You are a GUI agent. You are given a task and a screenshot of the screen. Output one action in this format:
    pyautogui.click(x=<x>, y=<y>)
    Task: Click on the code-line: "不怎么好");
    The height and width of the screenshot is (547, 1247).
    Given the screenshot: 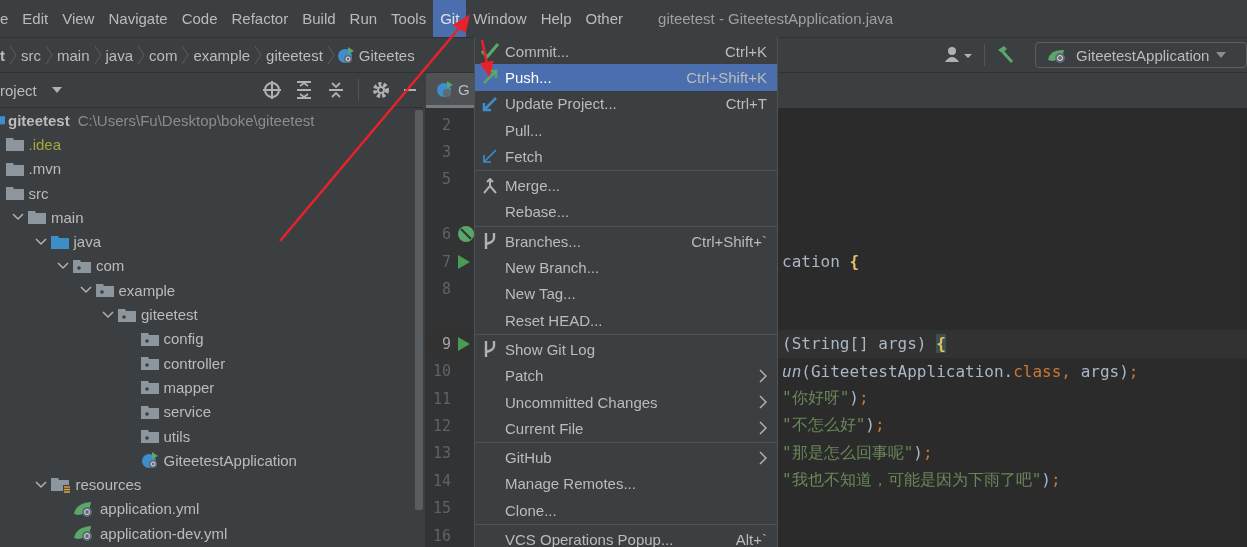 What is the action you would take?
    pyautogui.click(x=833, y=426)
    